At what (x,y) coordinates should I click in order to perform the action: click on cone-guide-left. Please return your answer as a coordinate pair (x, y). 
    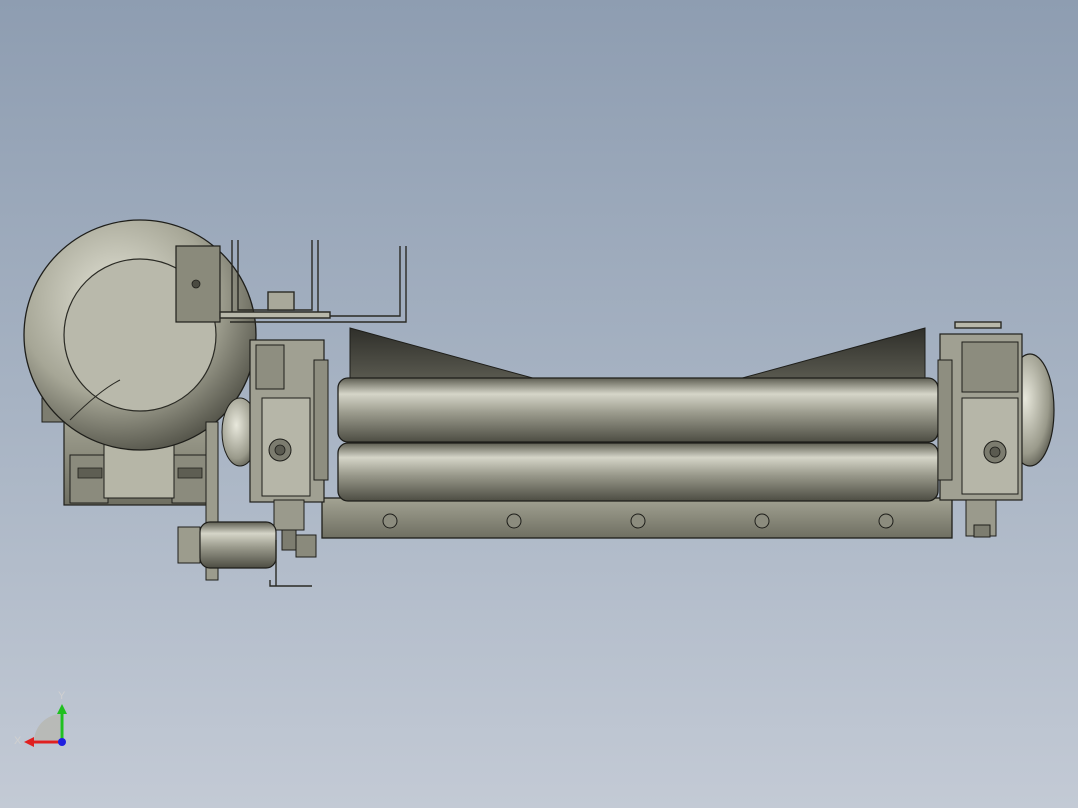
    Looking at the image, I should click on (445, 354).